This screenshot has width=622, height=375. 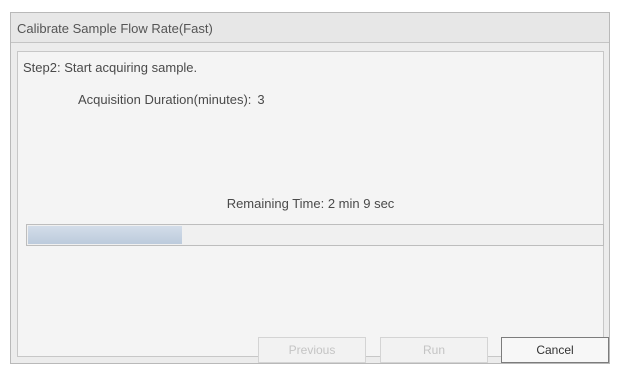 What do you see at coordinates (315, 235) in the screenshot?
I see `progress-bar` at bounding box center [315, 235].